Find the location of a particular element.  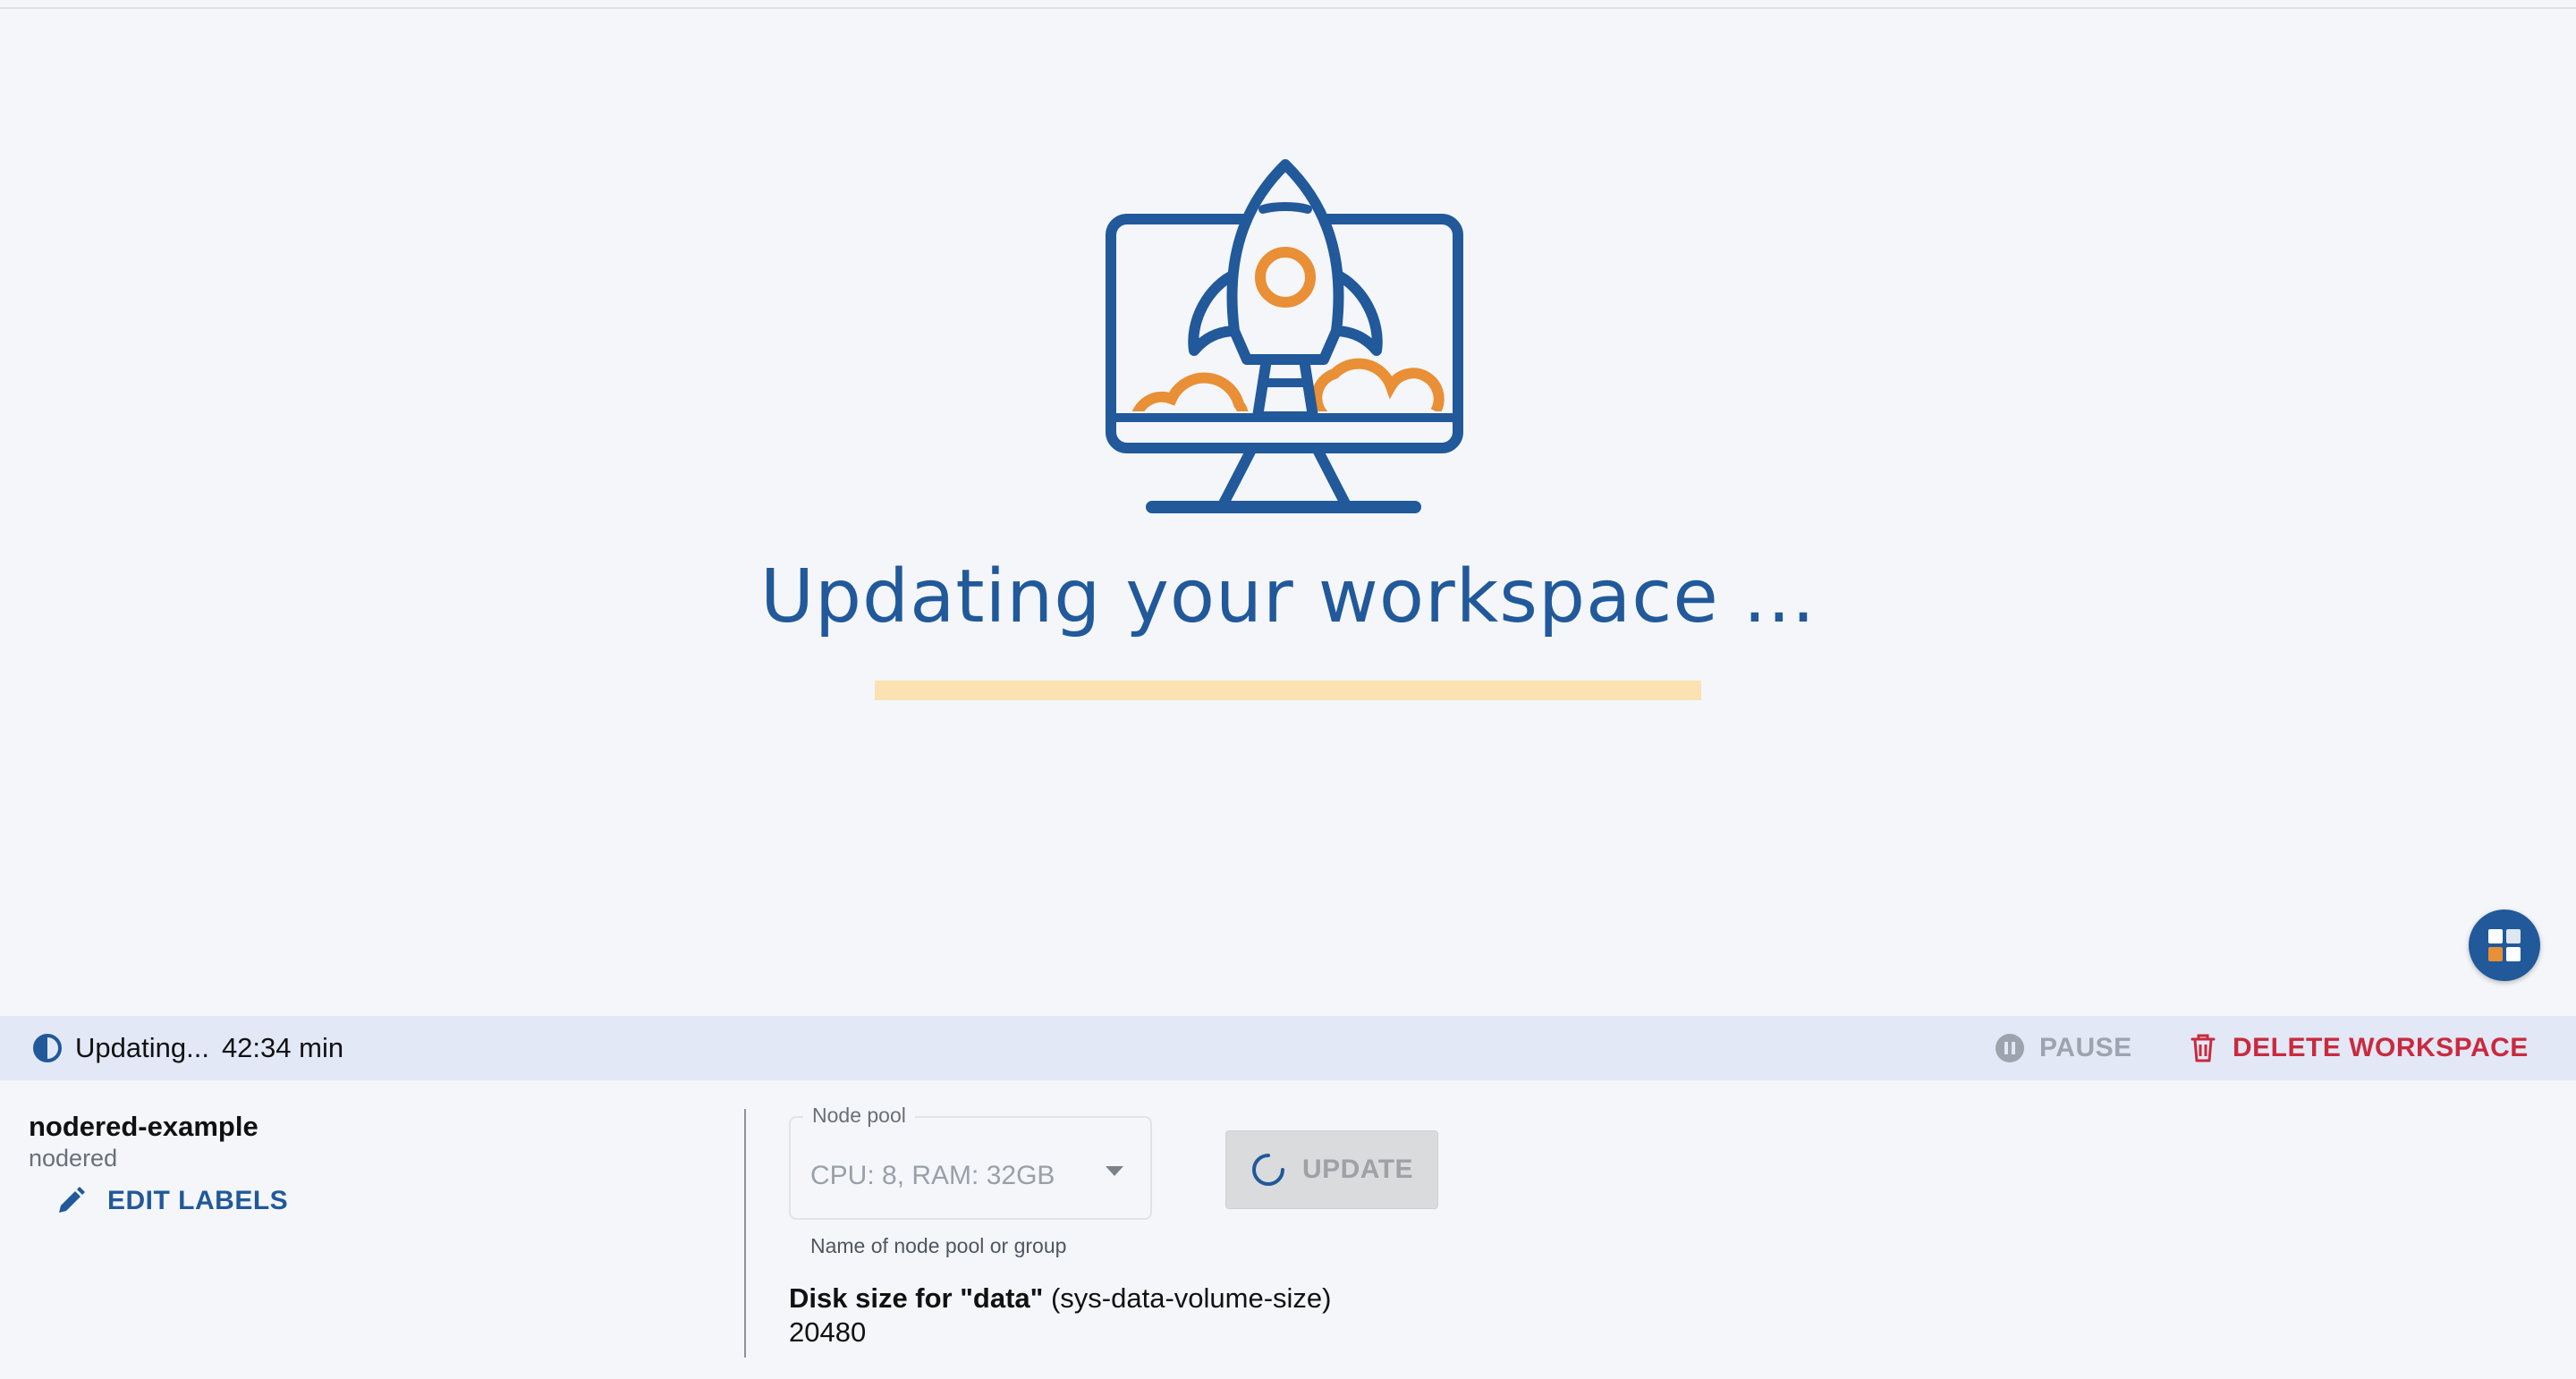

app-switcher-button is located at coordinates (2504, 945).